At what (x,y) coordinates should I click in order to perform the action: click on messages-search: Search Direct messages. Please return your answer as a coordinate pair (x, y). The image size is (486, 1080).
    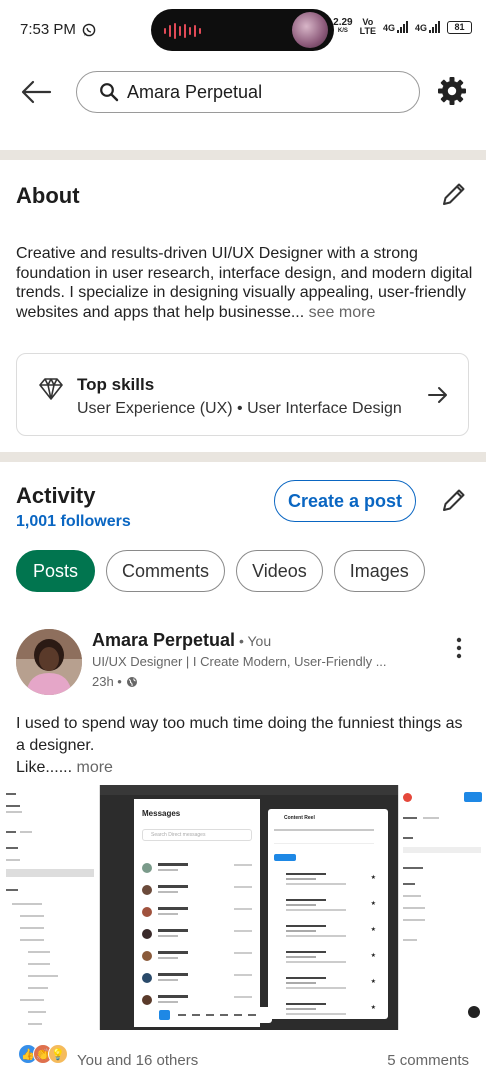
    Looking at the image, I should click on (197, 835).